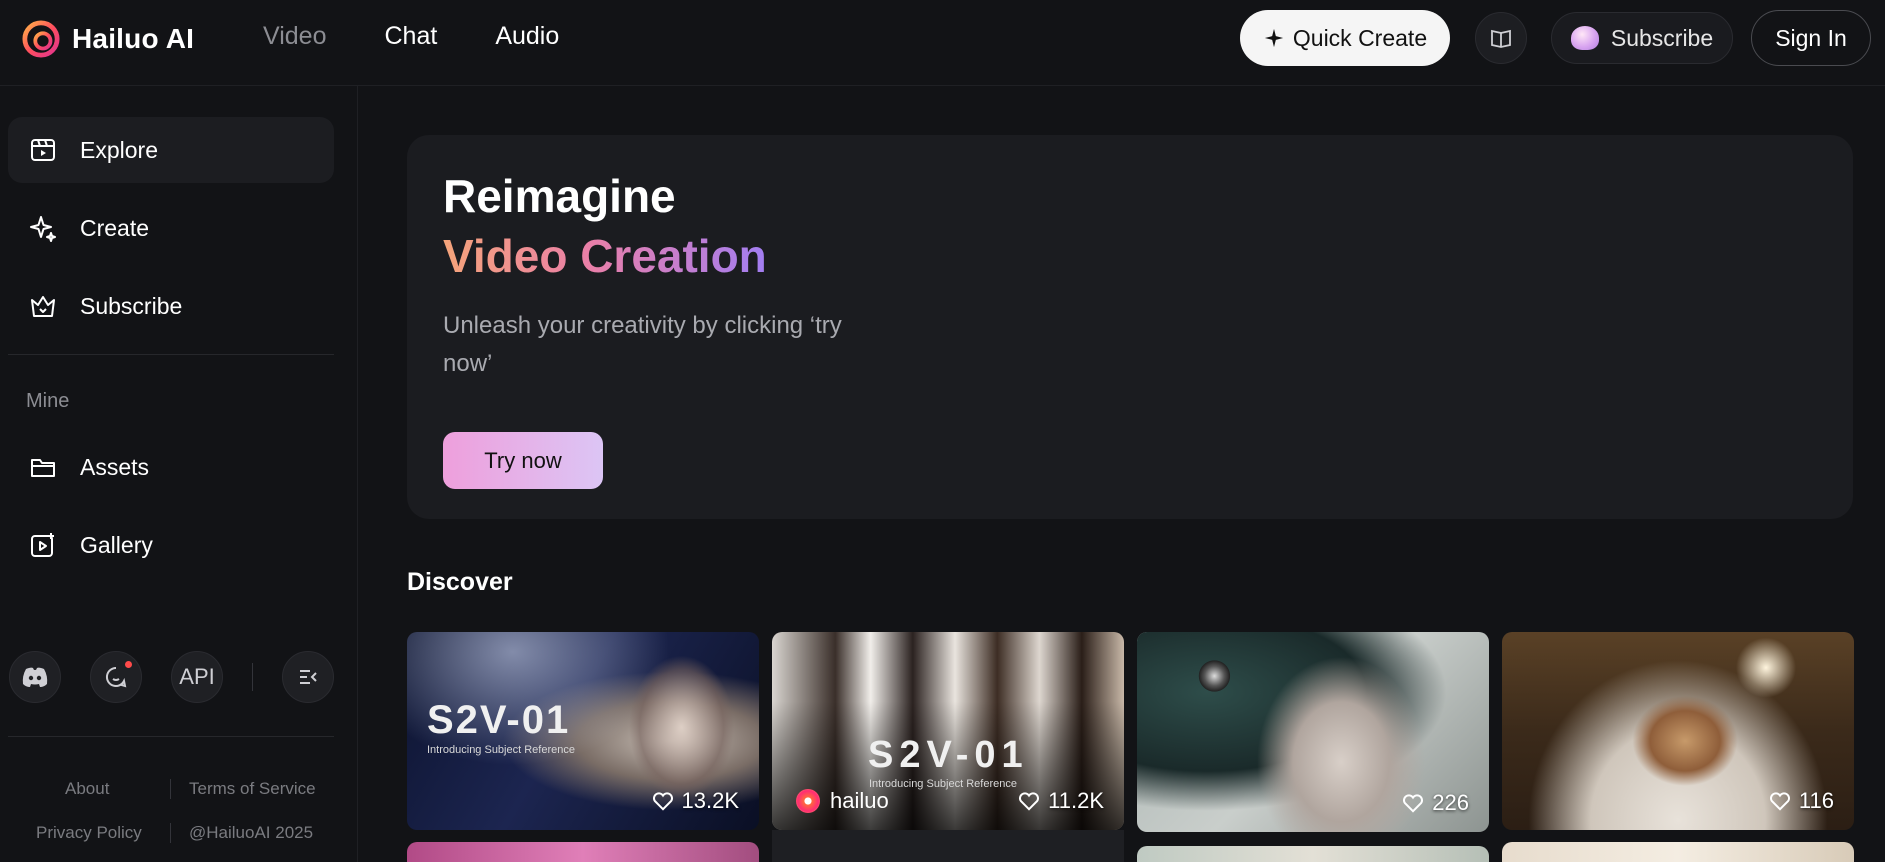 The image size is (1885, 862). Describe the element at coordinates (131, 305) in the screenshot. I see `sidebar-item-label: Subscribe` at that location.